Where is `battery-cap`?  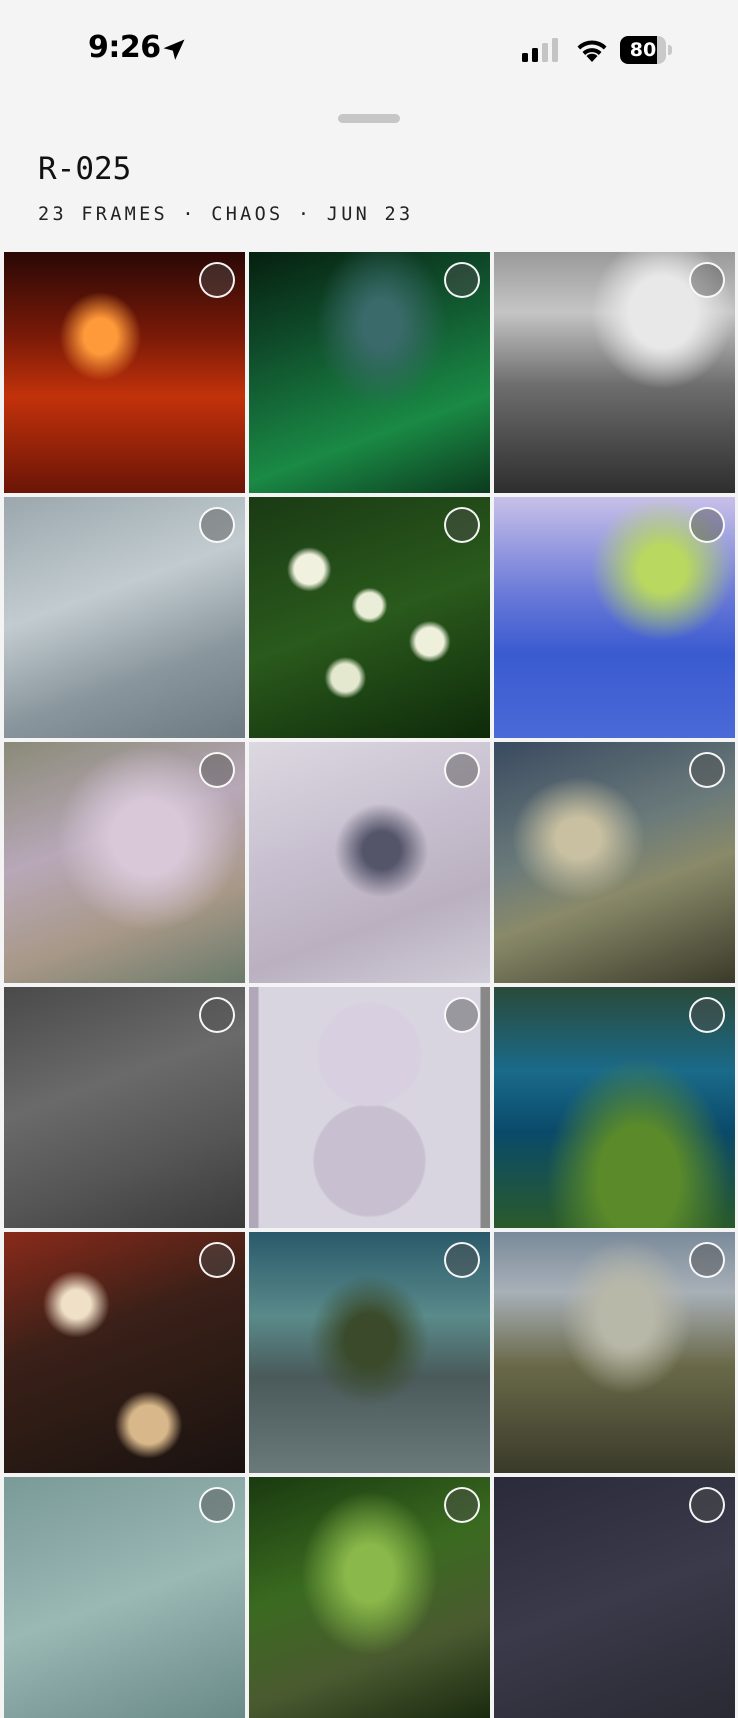
battery-cap is located at coordinates (670, 50).